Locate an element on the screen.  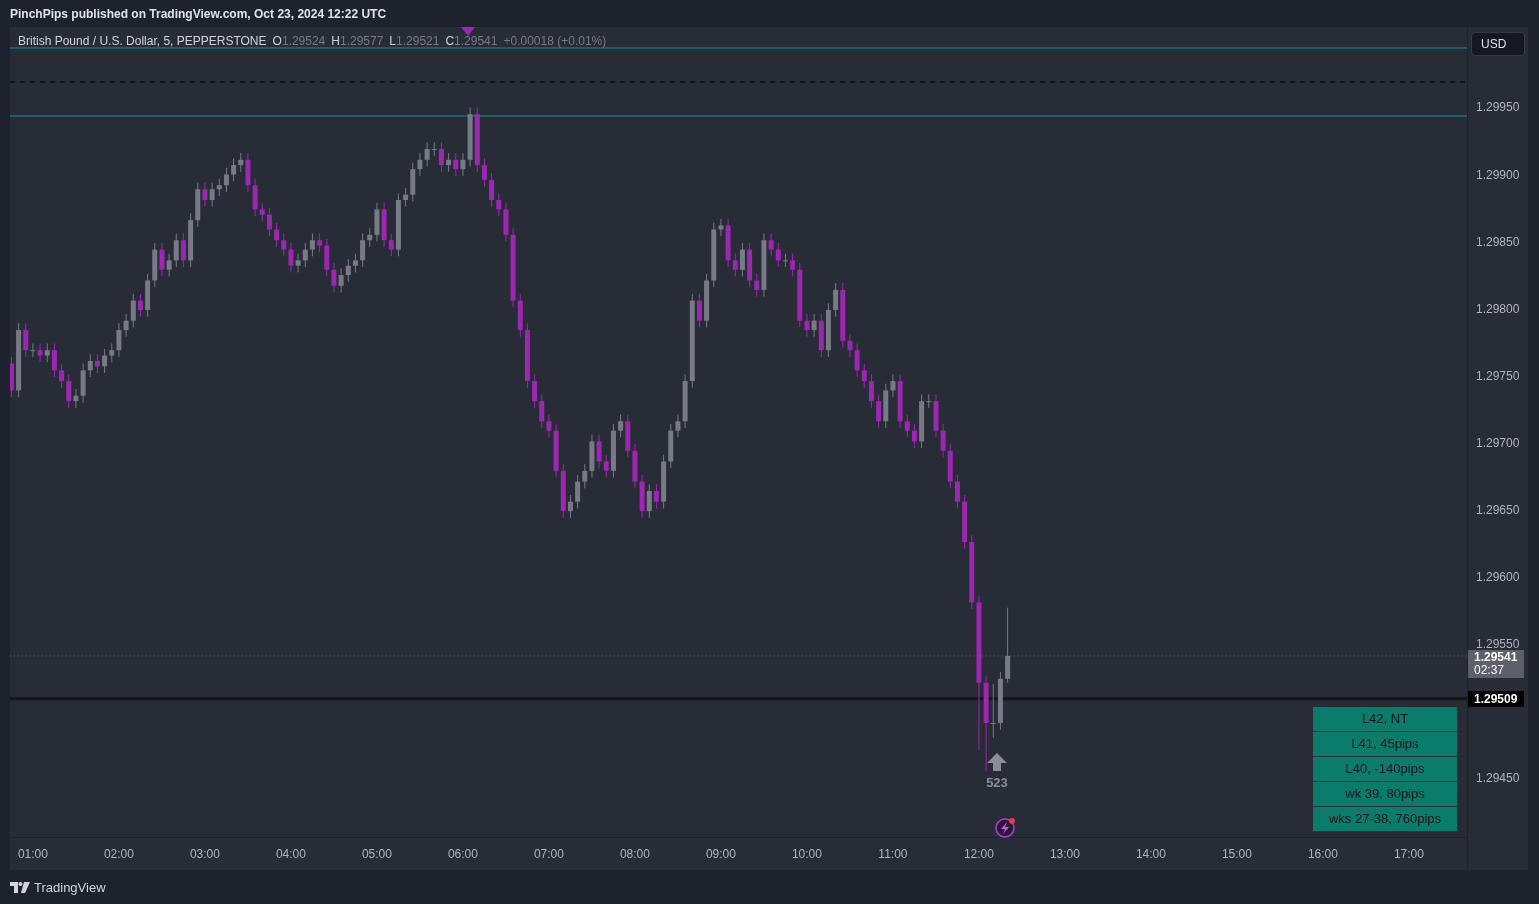
publish-info: PinchPips published on TradingView.com, Oct 23, 2024 12:22 UTC is located at coordinates (198, 13).